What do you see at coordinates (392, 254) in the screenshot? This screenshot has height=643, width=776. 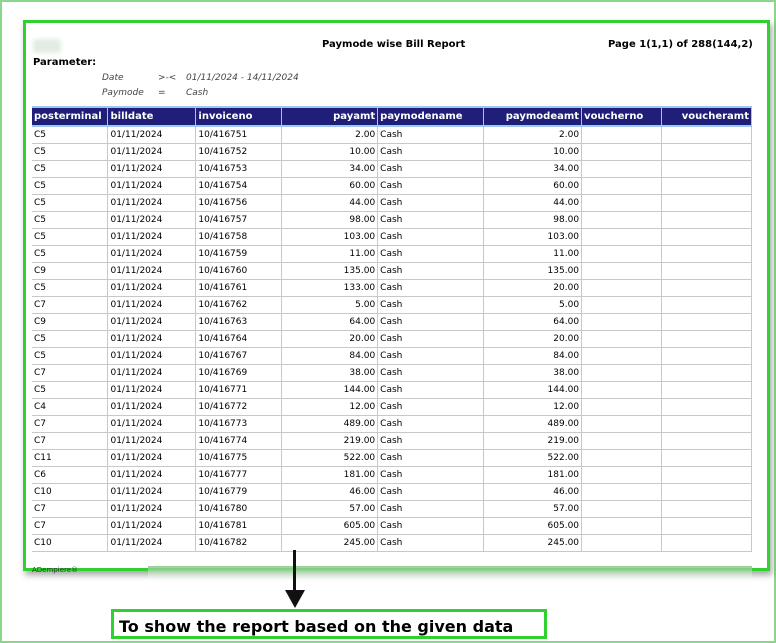 I see `table-row: C5 01/11/2024 10/416759 11.00 Cash 11.00` at bounding box center [392, 254].